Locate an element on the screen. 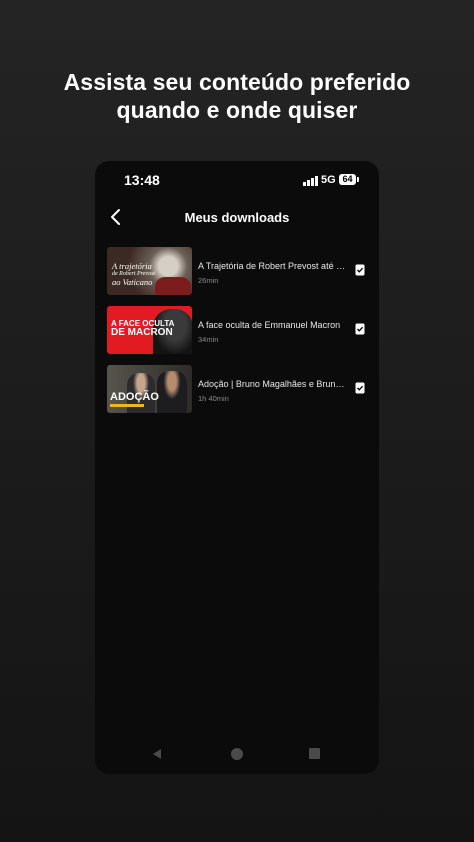 The image size is (474, 842). square-recents-icon is located at coordinates (314, 753).